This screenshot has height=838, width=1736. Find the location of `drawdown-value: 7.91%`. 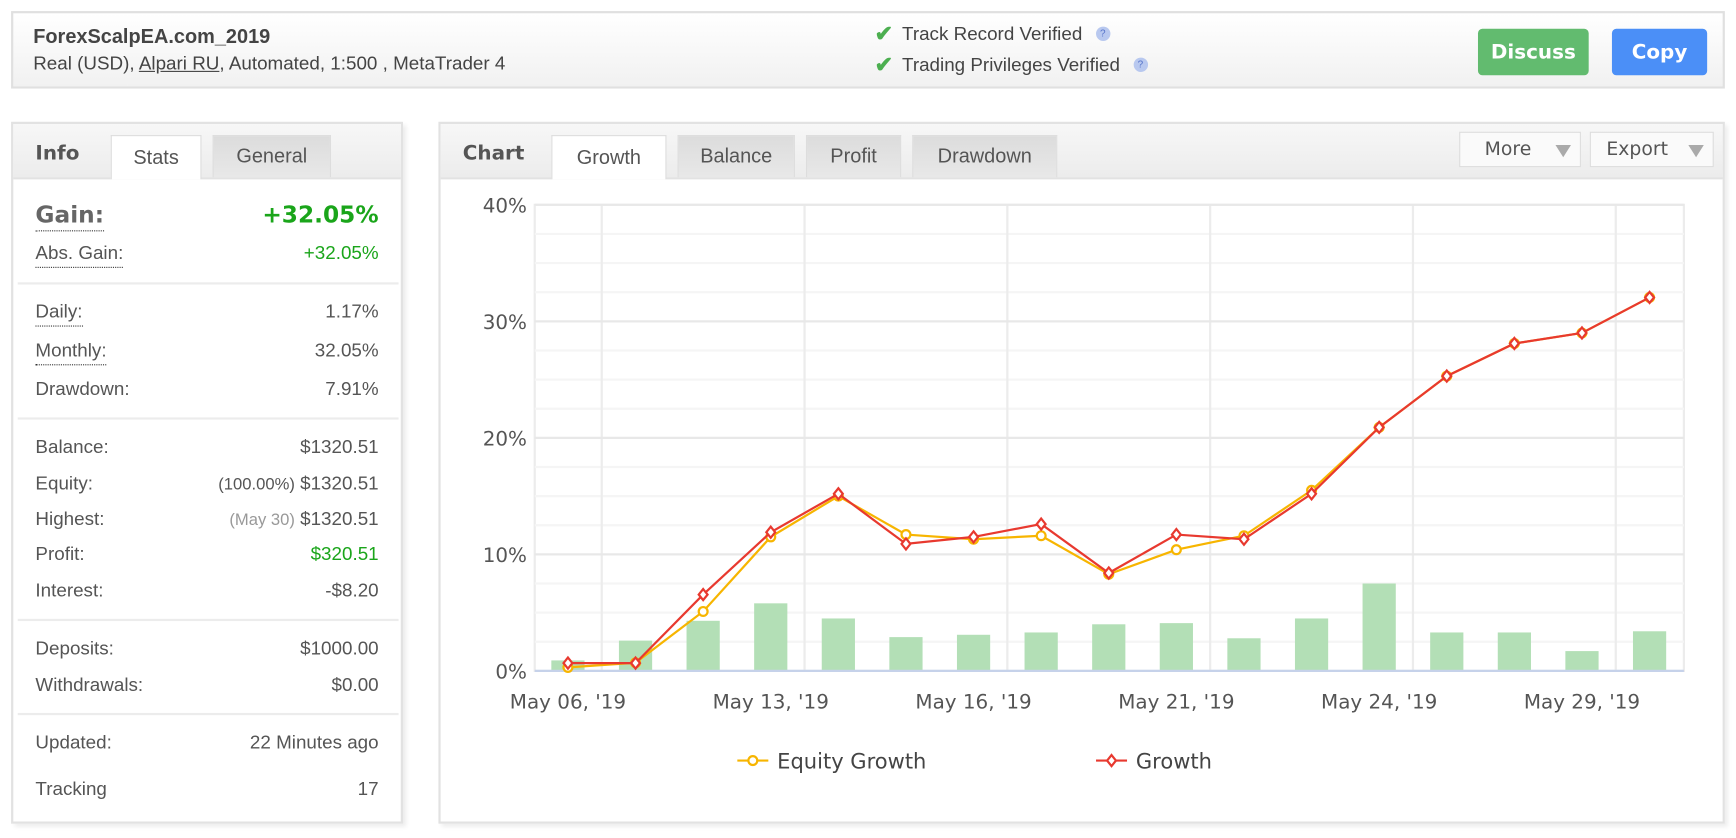

drawdown-value: 7.91% is located at coordinates (352, 389).